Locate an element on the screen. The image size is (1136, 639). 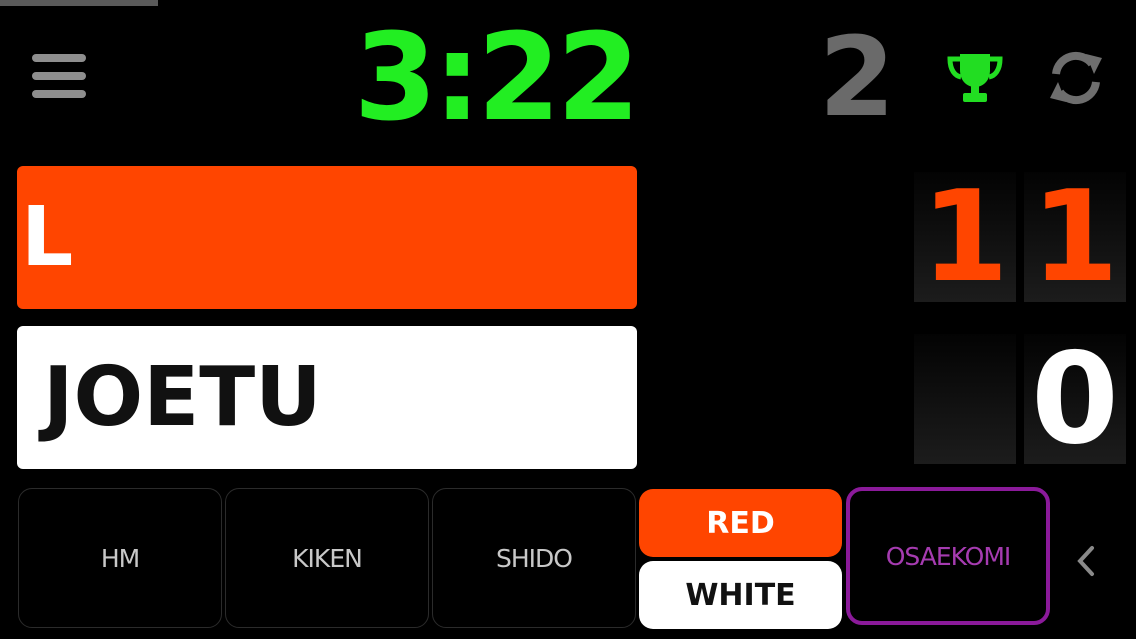
menu-icon is located at coordinates (60, 77).